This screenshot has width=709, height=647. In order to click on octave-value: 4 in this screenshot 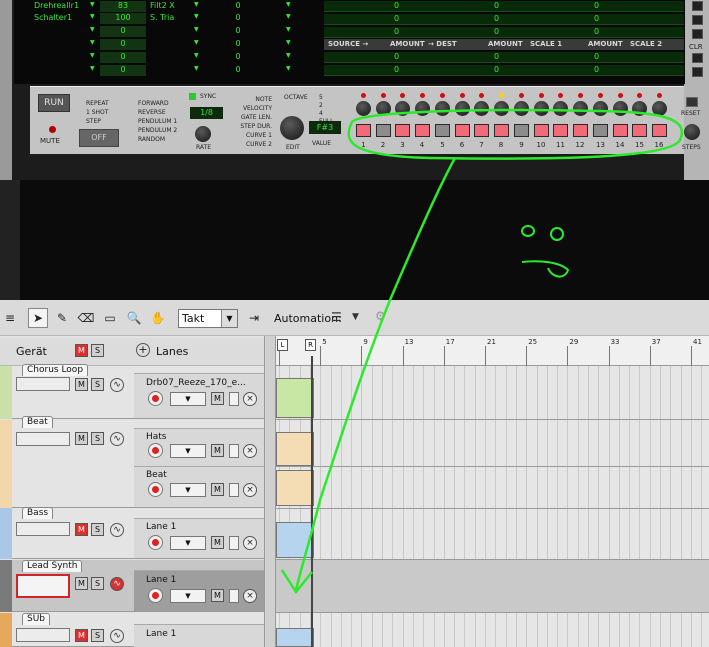, I will do `click(326, 114)`.